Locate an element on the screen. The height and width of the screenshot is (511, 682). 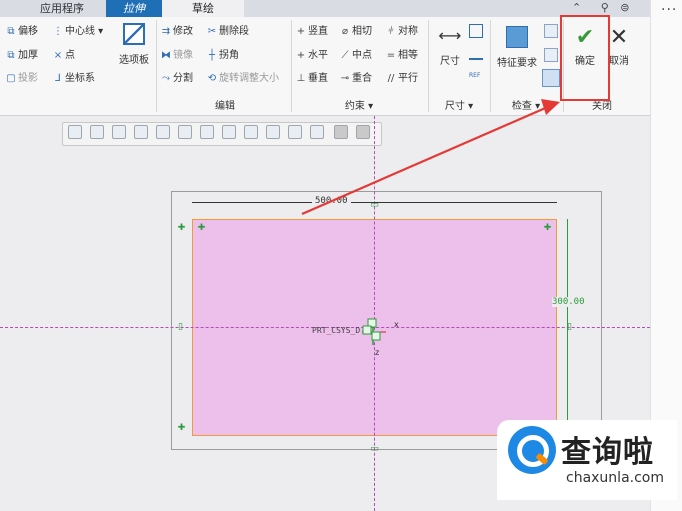
watermark-brand: 查询啦 is located at coordinates (607, 452).